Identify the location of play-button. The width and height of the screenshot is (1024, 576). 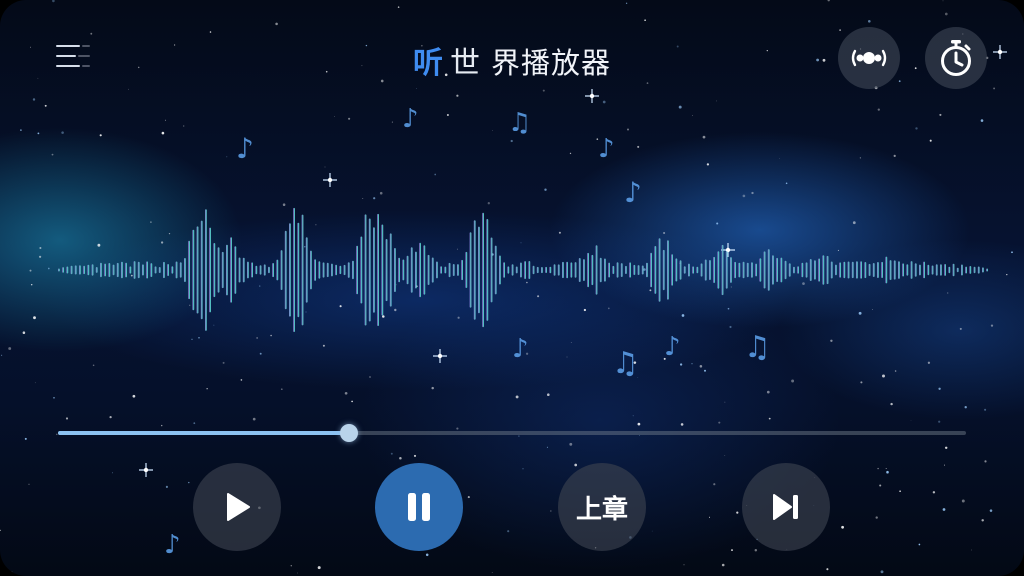
(237, 507).